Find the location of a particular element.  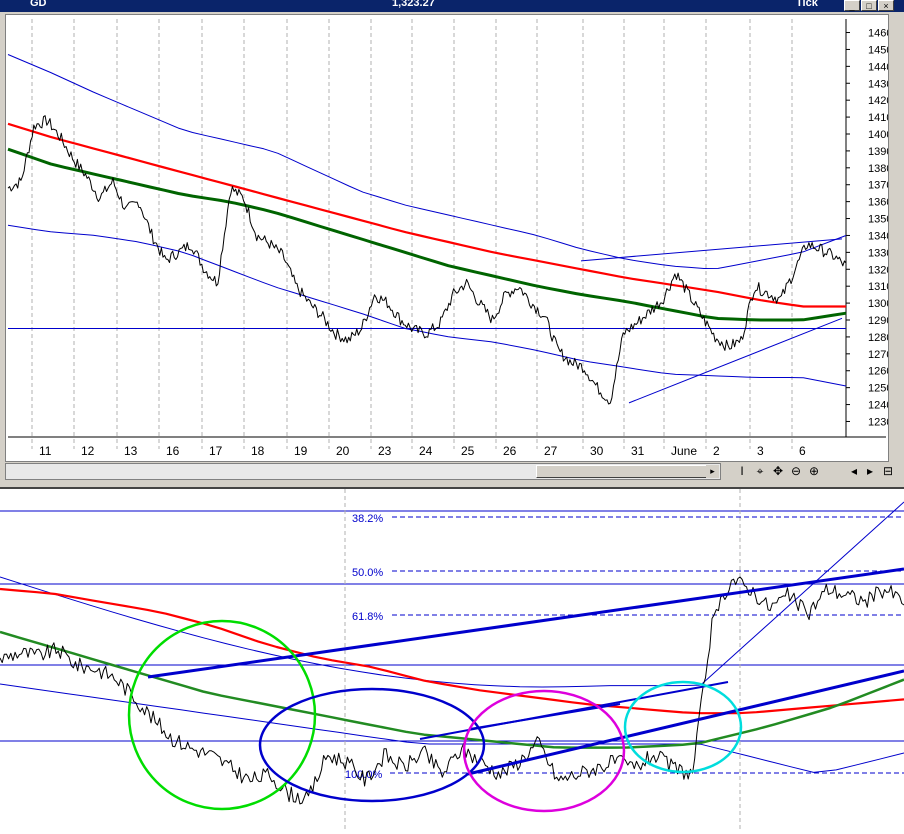

y-tick-label: 1300 is located at coordinates (878, 304).